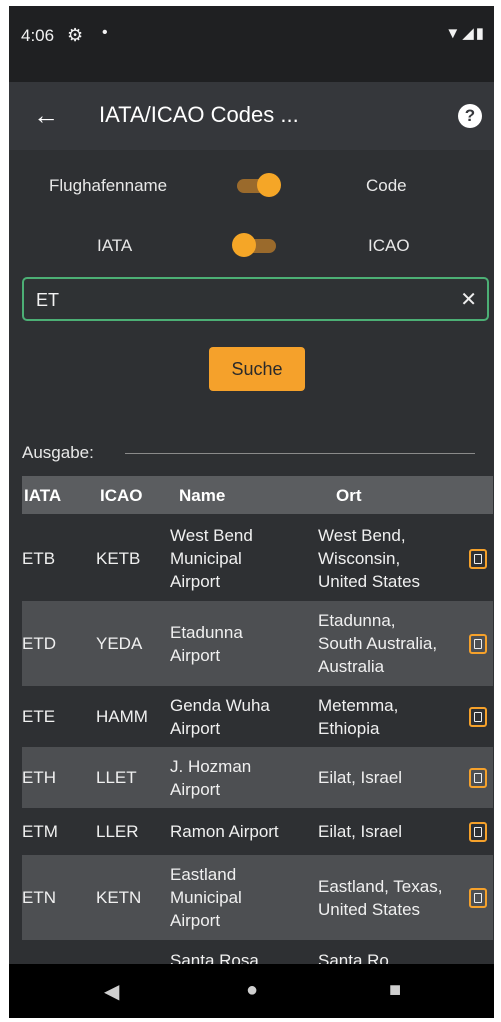 This screenshot has width=501, height=1022. I want to click on app-bar: ← IATA/ICAO Codes ... ?, so click(251, 116).